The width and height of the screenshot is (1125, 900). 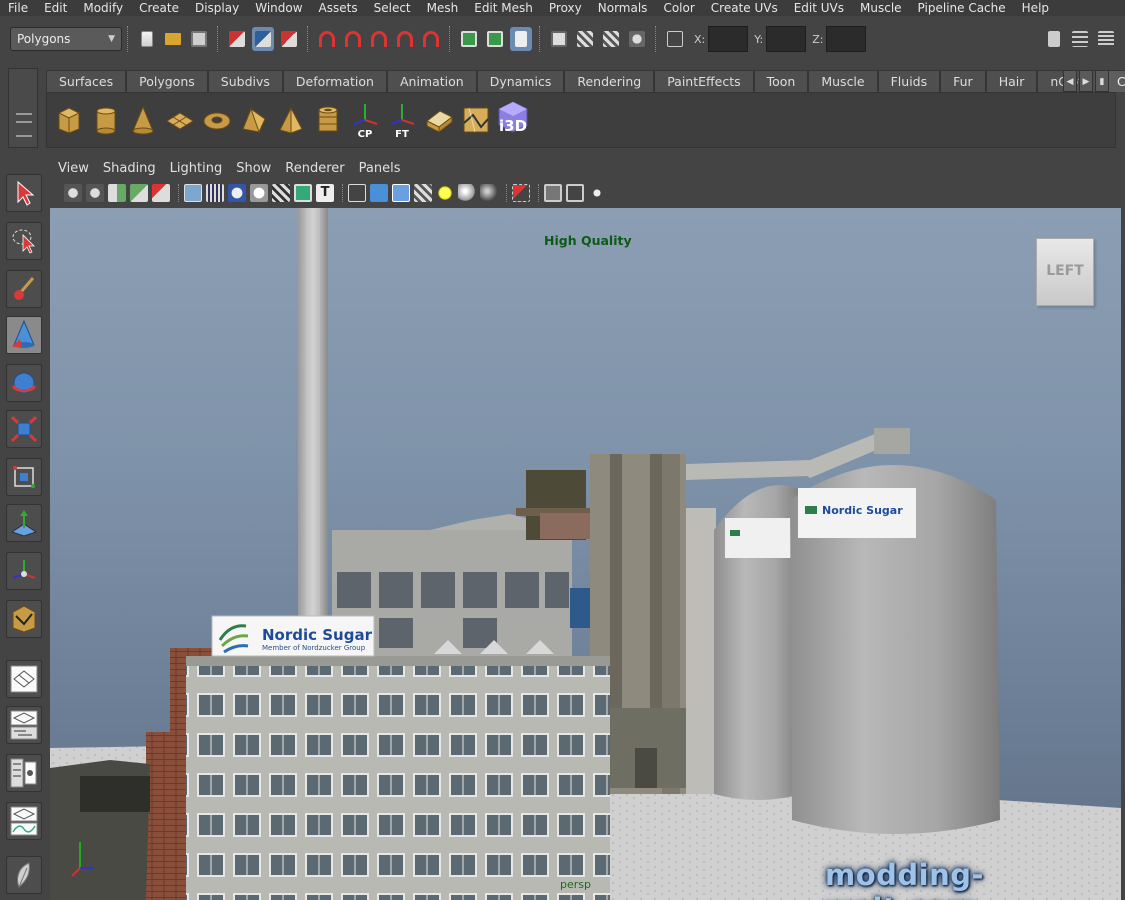 What do you see at coordinates (401, 193) in the screenshot?
I see `wireframe-on-shaded-icon` at bounding box center [401, 193].